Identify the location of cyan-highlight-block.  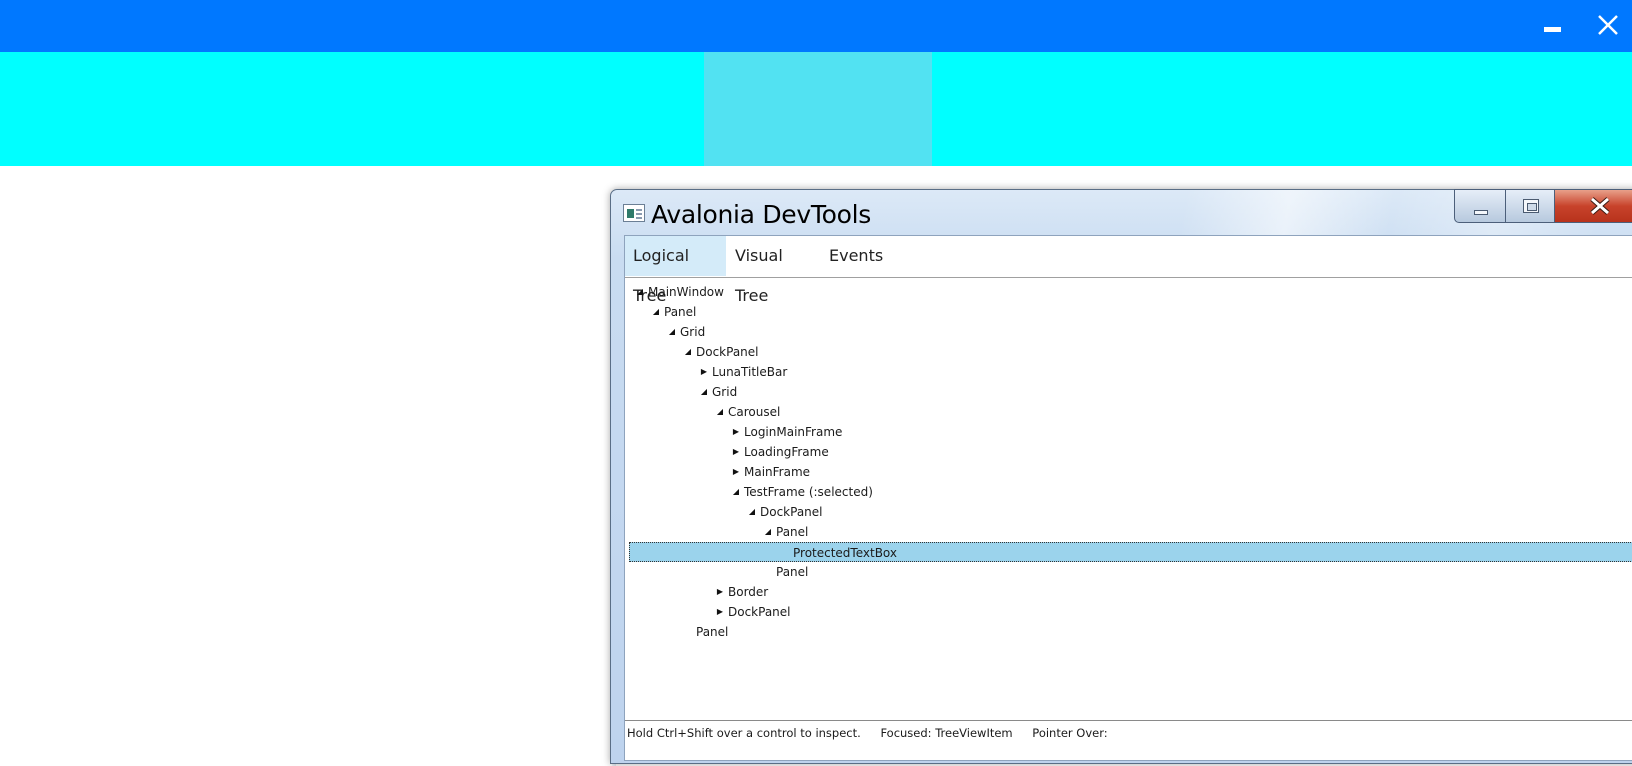
(818, 109).